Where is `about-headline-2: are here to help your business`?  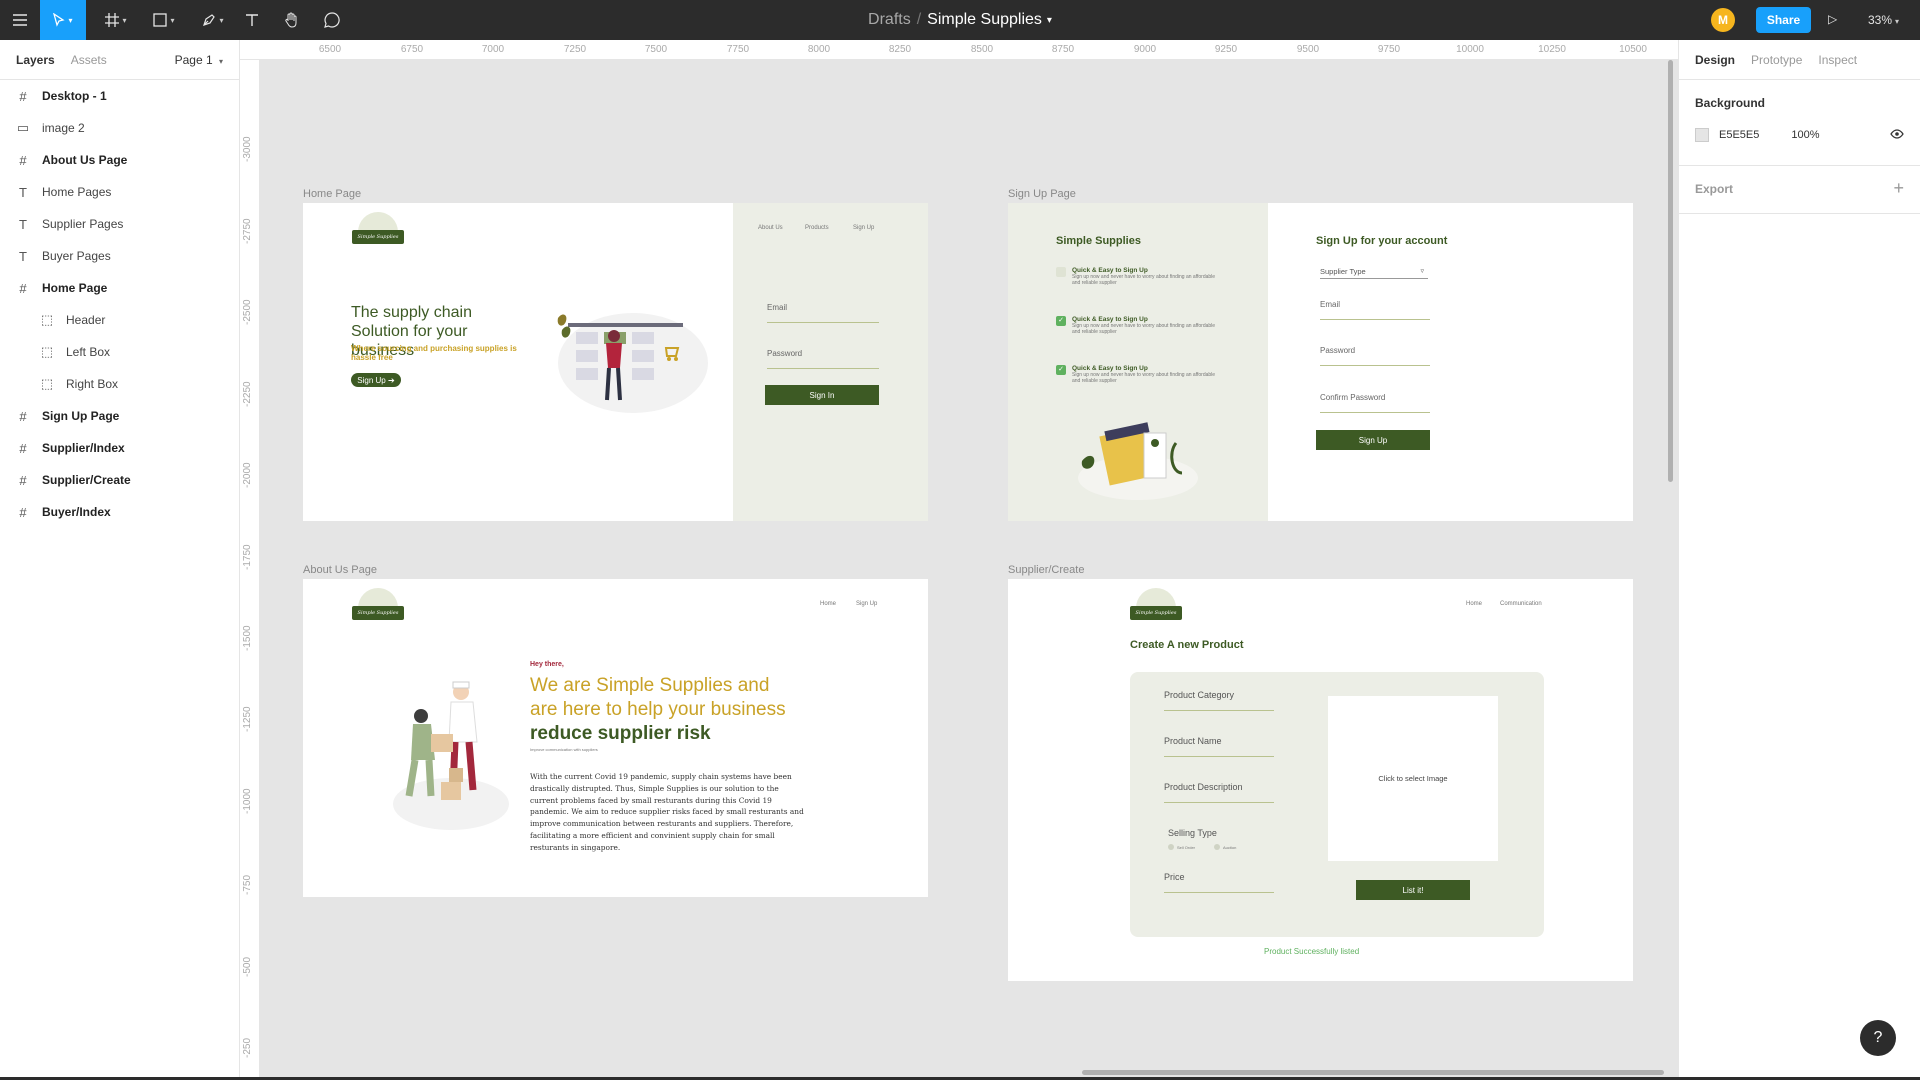 about-headline-2: are here to help your business is located at coordinates (658, 709).